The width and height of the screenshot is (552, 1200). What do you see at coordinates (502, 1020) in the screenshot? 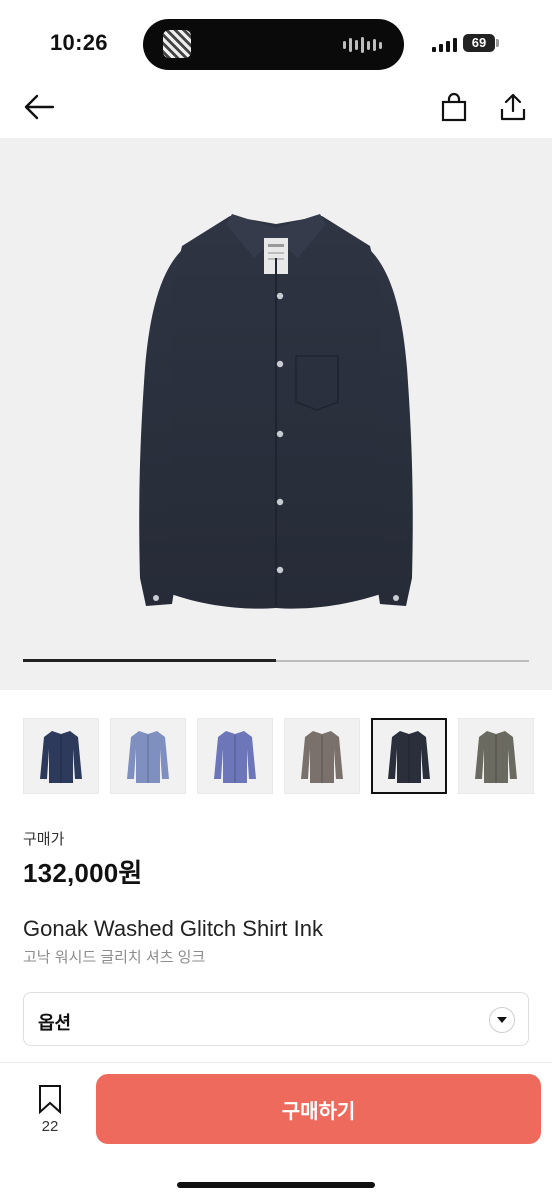
I see `chevron-down-icon` at bounding box center [502, 1020].